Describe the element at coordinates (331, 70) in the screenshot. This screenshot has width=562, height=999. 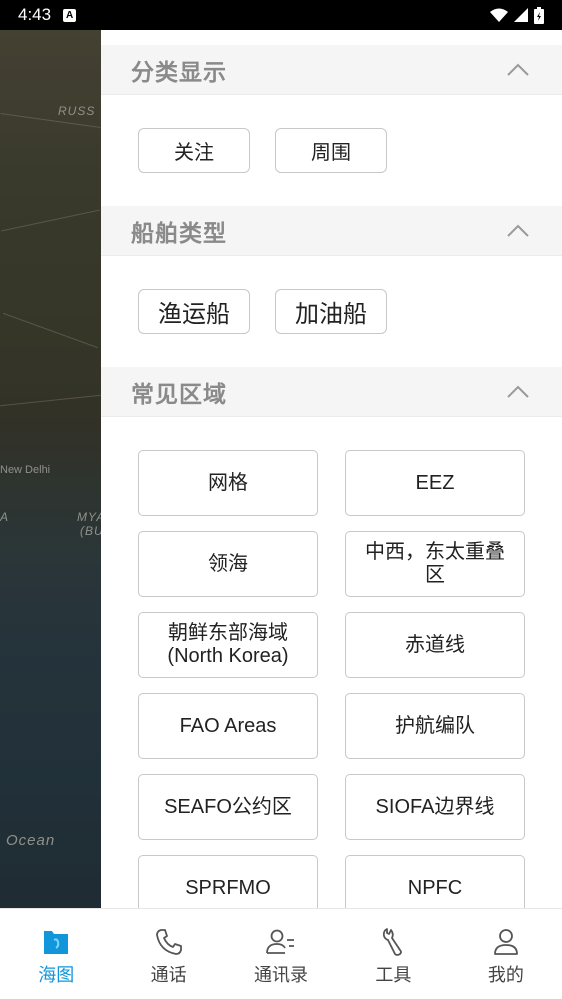
I see `section-classification-header: 分类显示` at that location.